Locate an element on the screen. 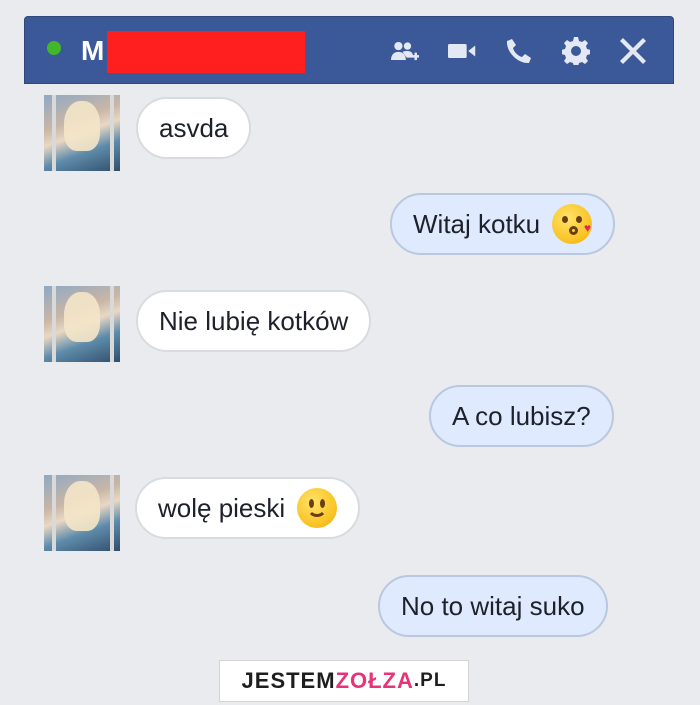 This screenshot has width=700, height=705. message-text: A co lubisz? is located at coordinates (521, 415).